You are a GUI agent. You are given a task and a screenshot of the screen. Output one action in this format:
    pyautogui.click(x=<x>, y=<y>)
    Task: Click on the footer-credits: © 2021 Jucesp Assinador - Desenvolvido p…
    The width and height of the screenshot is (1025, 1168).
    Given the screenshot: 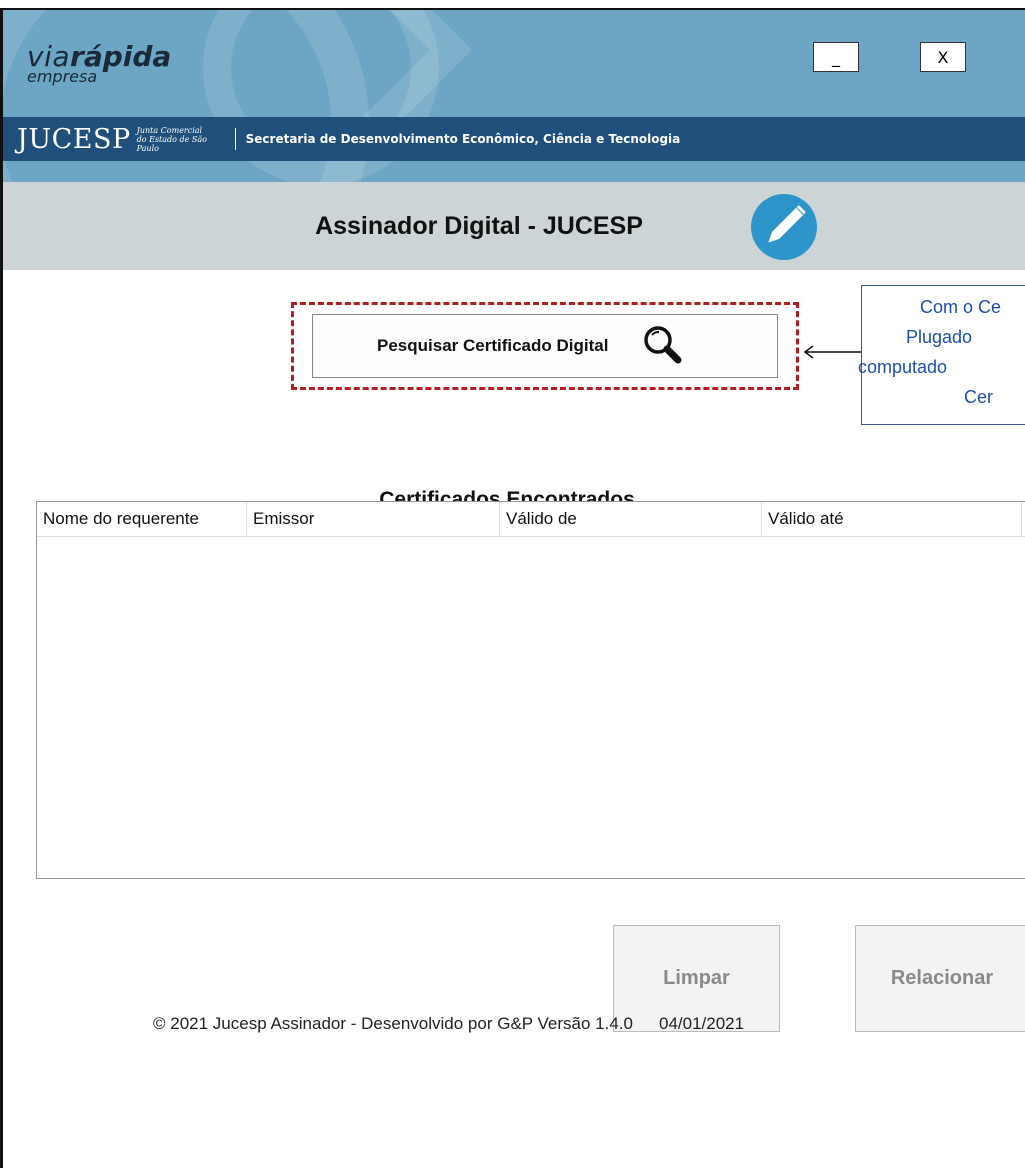 What is the action you would take?
    pyautogui.click(x=393, y=1023)
    